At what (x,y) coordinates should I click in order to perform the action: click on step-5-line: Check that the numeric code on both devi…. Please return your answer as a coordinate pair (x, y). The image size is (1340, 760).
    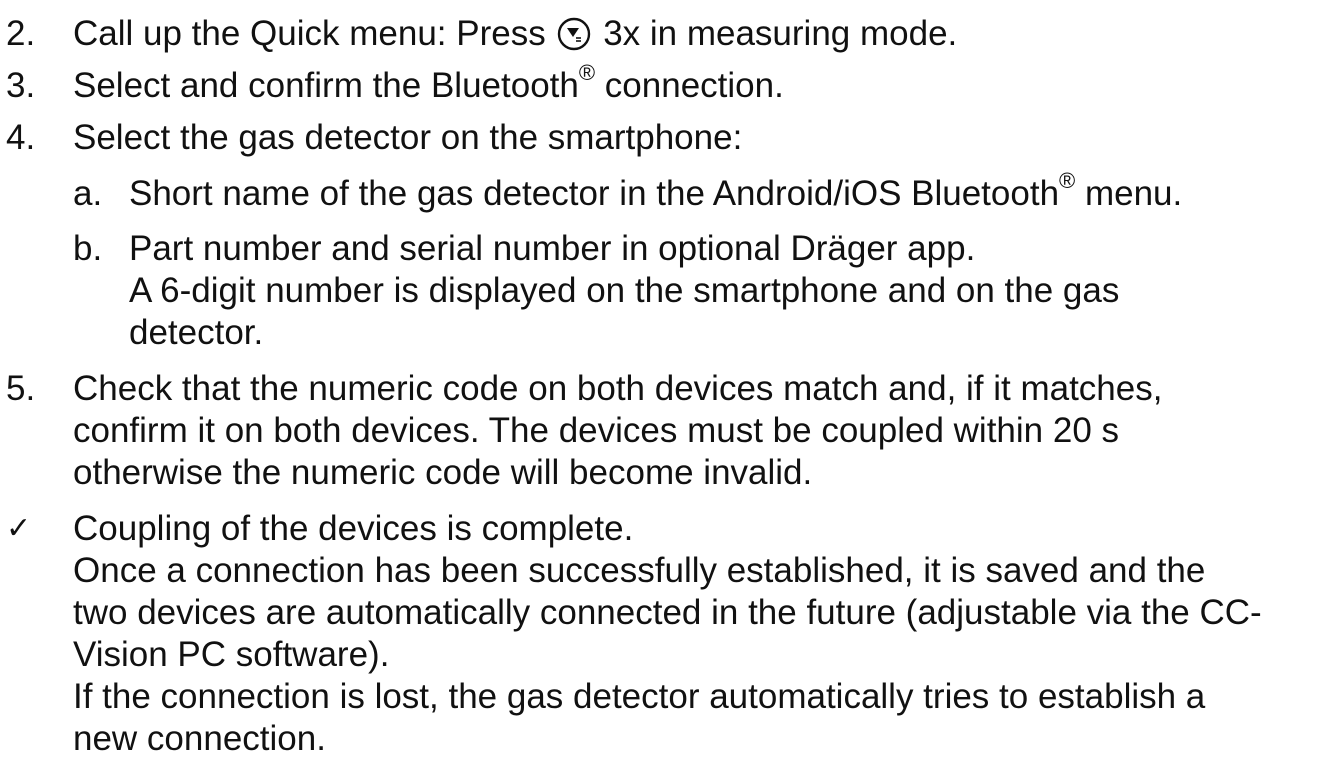
    Looking at the image, I should click on (618, 388).